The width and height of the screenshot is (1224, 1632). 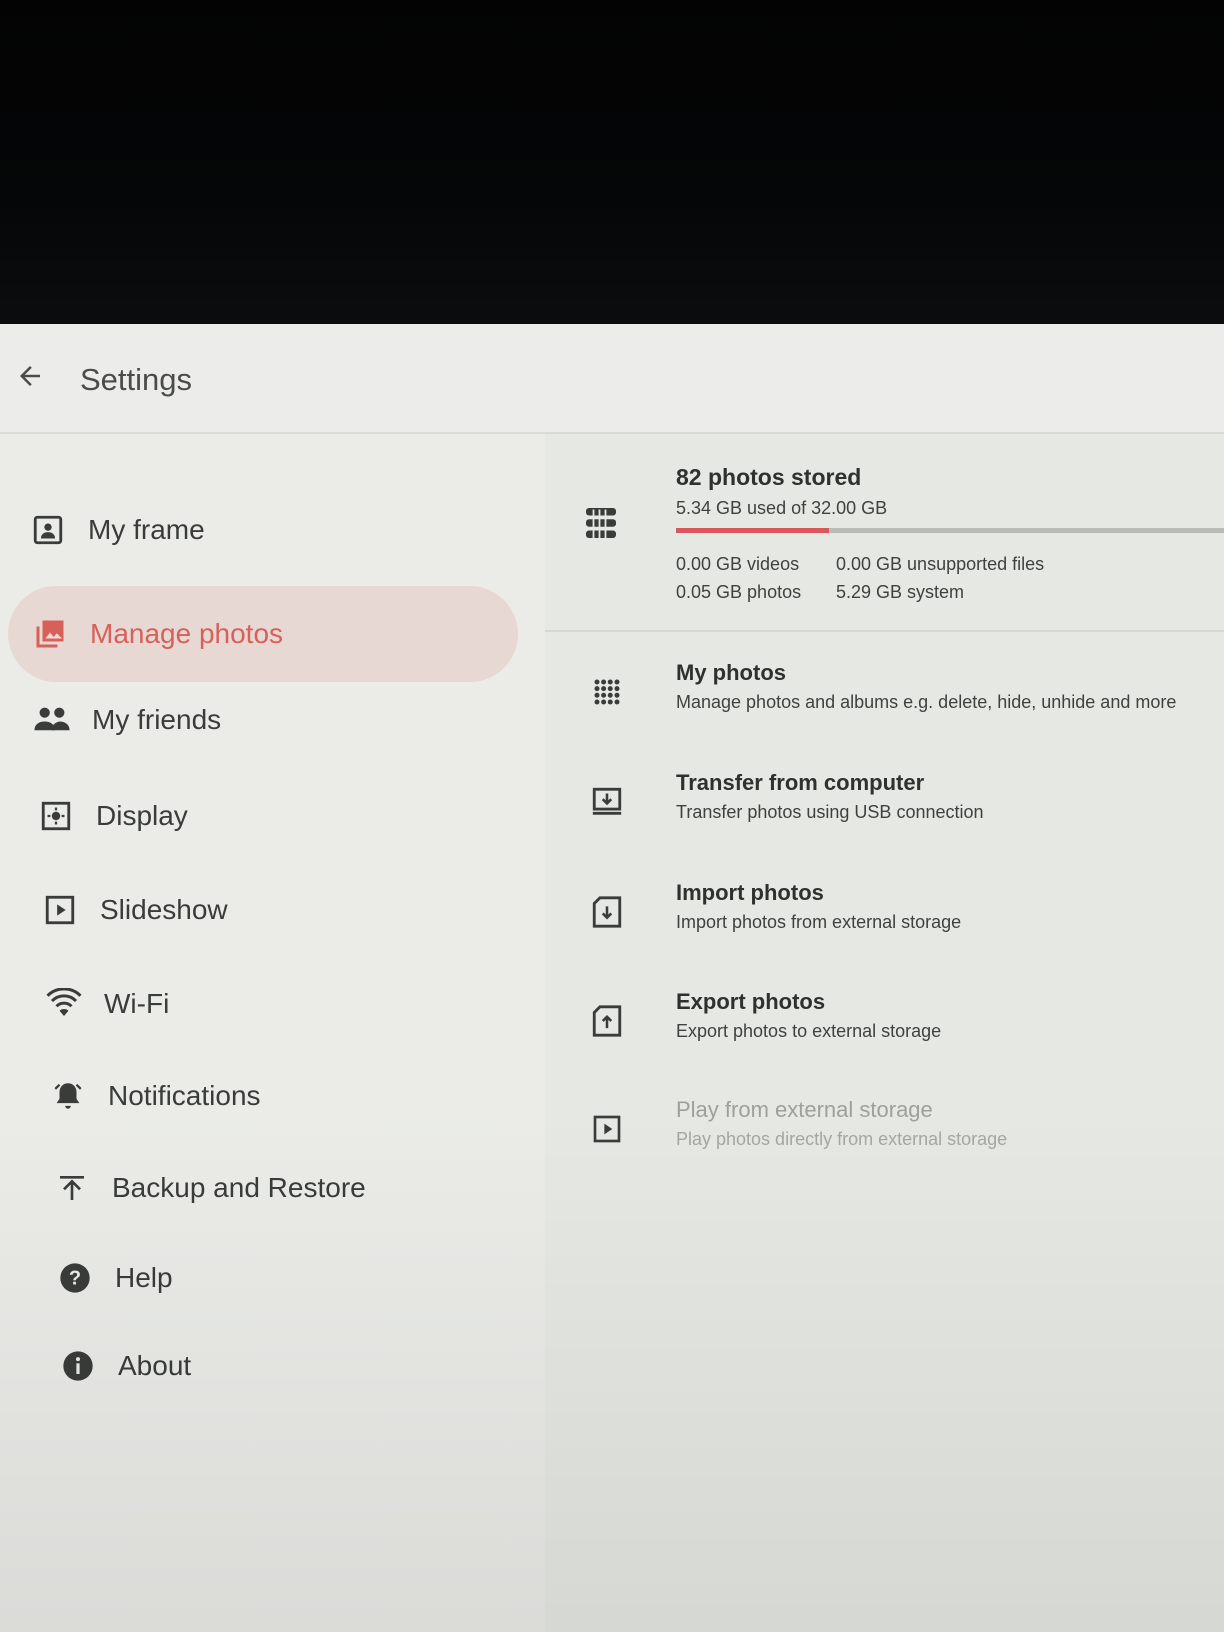 I want to click on upload-icon, so click(x=72, y=1188).